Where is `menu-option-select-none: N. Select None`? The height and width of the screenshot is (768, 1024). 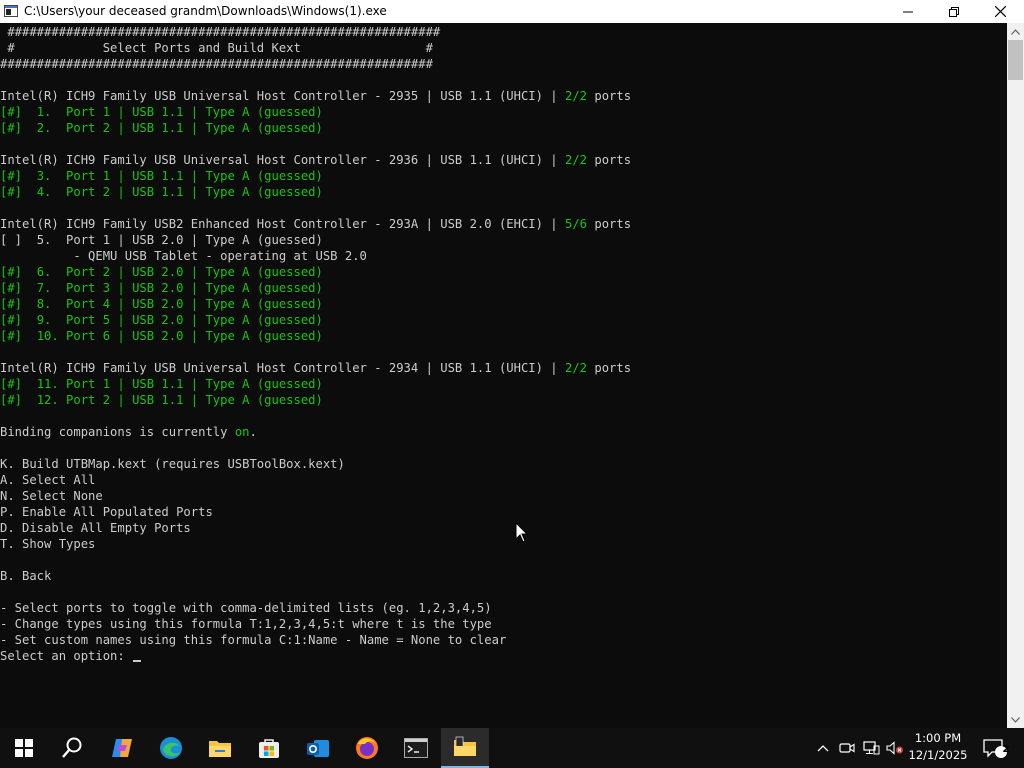 menu-option-select-none: N. Select None is located at coordinates (51, 496).